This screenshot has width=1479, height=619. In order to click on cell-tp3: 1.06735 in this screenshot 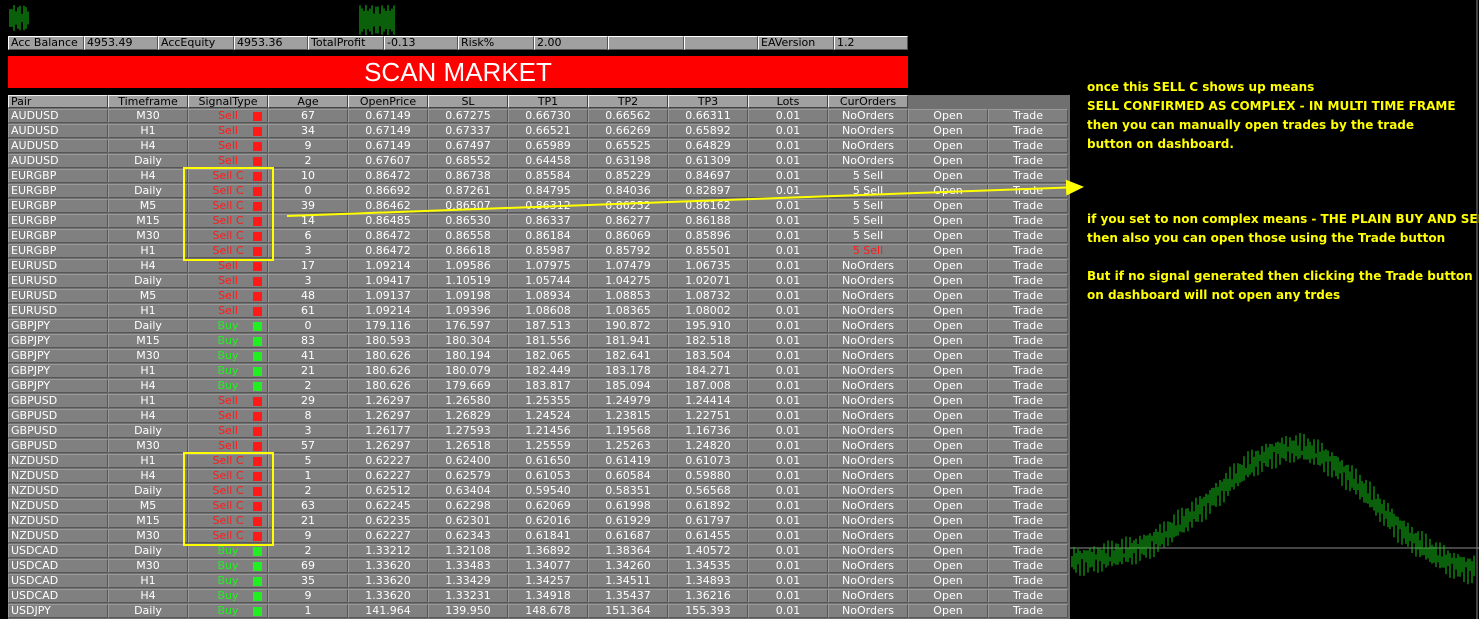, I will do `click(708, 266)`.